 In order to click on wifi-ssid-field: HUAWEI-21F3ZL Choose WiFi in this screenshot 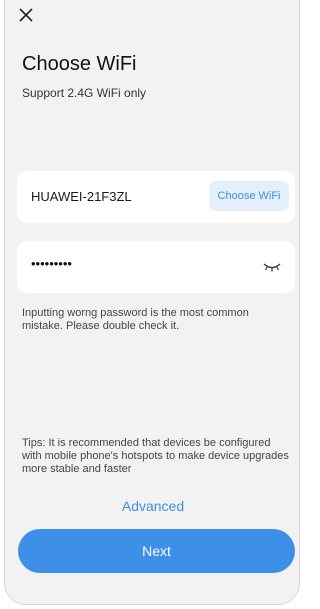, I will do `click(156, 197)`.